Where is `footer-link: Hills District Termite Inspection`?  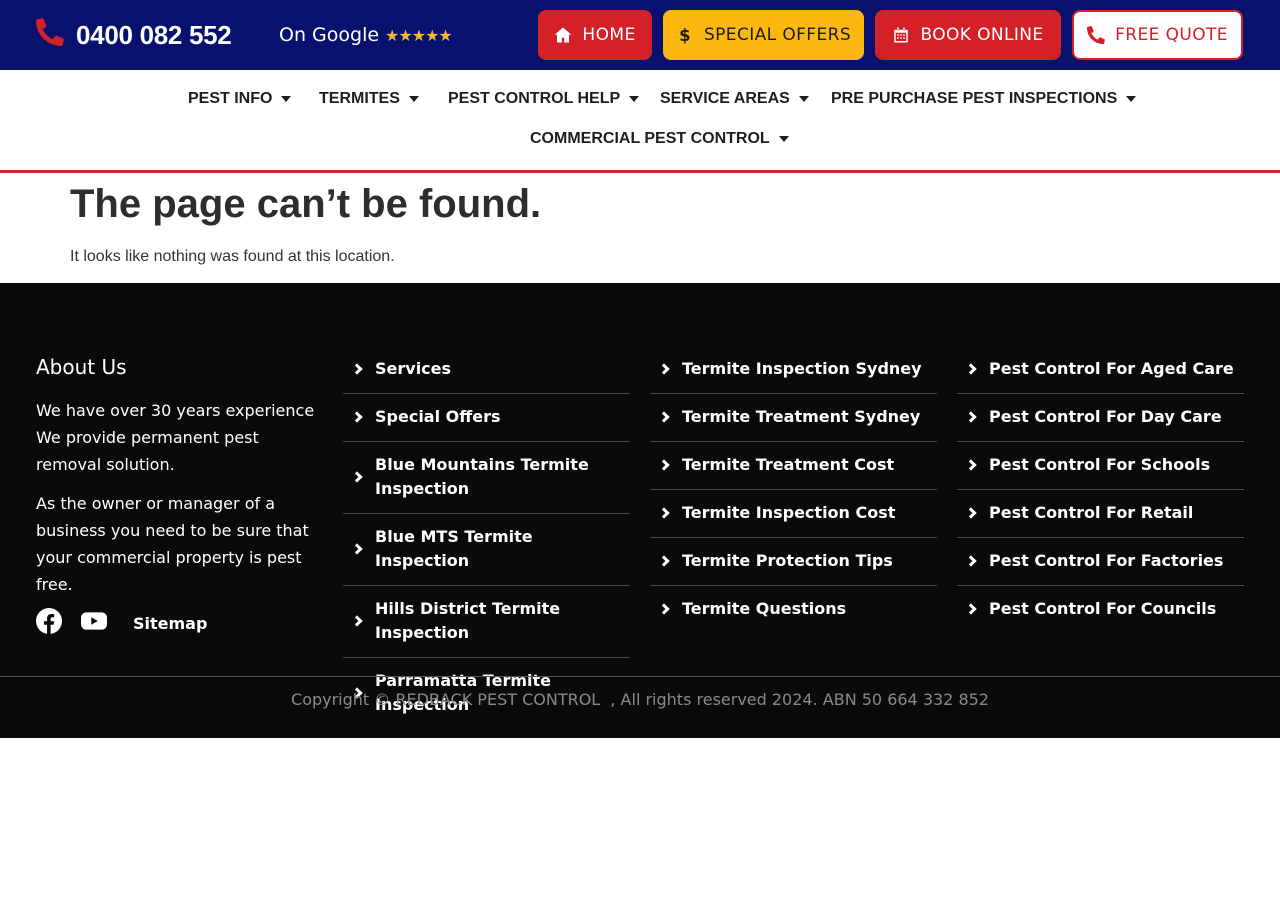
footer-link: Hills District Termite Inspection is located at coordinates (486, 622).